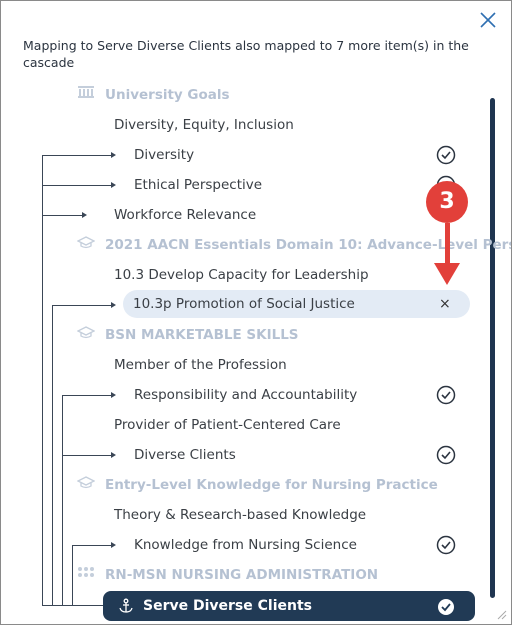  Describe the element at coordinates (164, 155) in the screenshot. I see `tree-item-diversity: Diversity` at that location.